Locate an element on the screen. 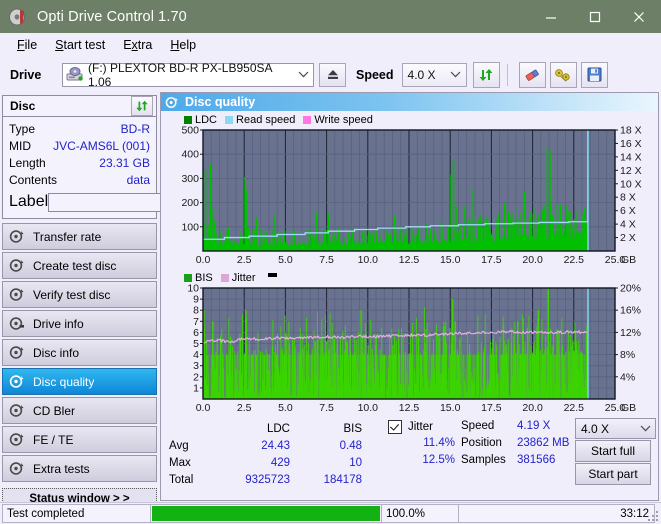  start-part-button: Start part is located at coordinates (613, 474).